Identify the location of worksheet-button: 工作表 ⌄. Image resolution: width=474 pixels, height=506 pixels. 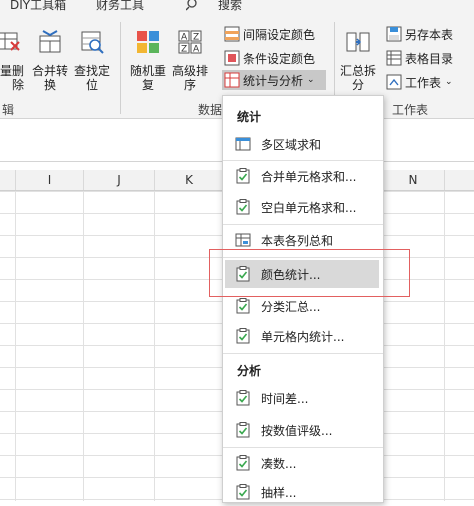
(419, 82).